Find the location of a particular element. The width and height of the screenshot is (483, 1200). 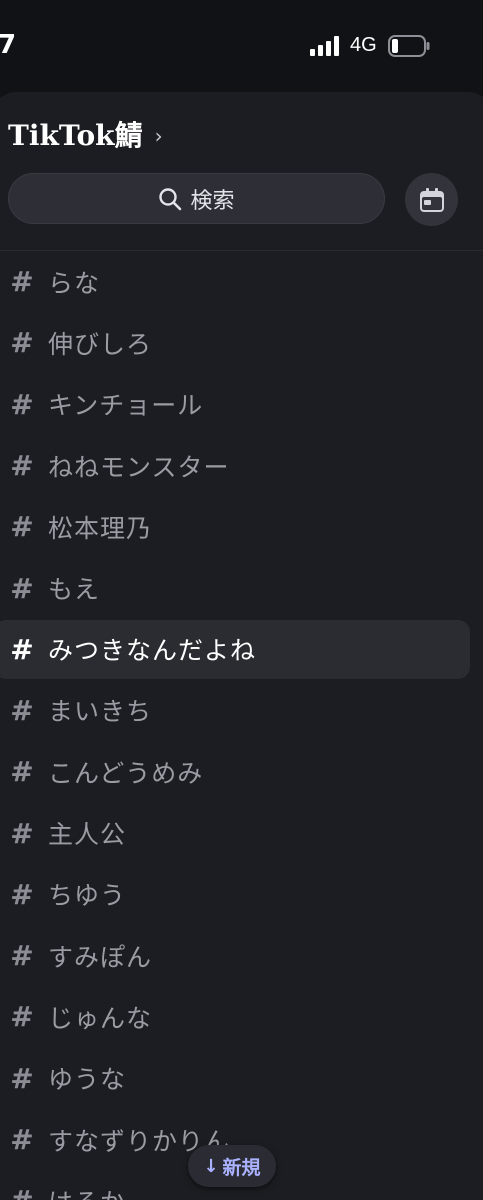

channel-name: らな is located at coordinates (74, 283).